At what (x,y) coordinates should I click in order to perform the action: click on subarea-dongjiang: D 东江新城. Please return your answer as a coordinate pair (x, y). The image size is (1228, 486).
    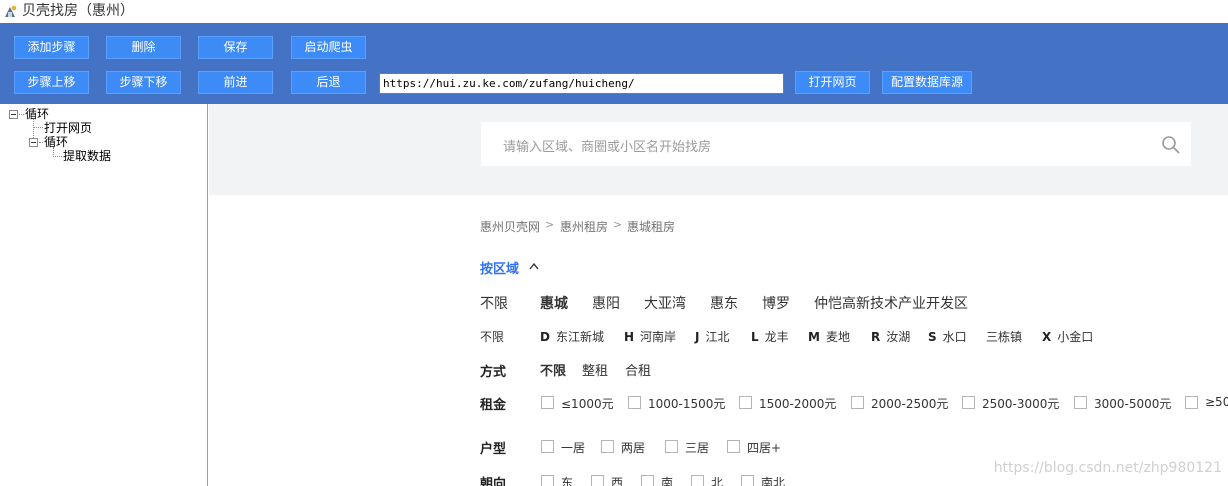
    Looking at the image, I should click on (572, 336).